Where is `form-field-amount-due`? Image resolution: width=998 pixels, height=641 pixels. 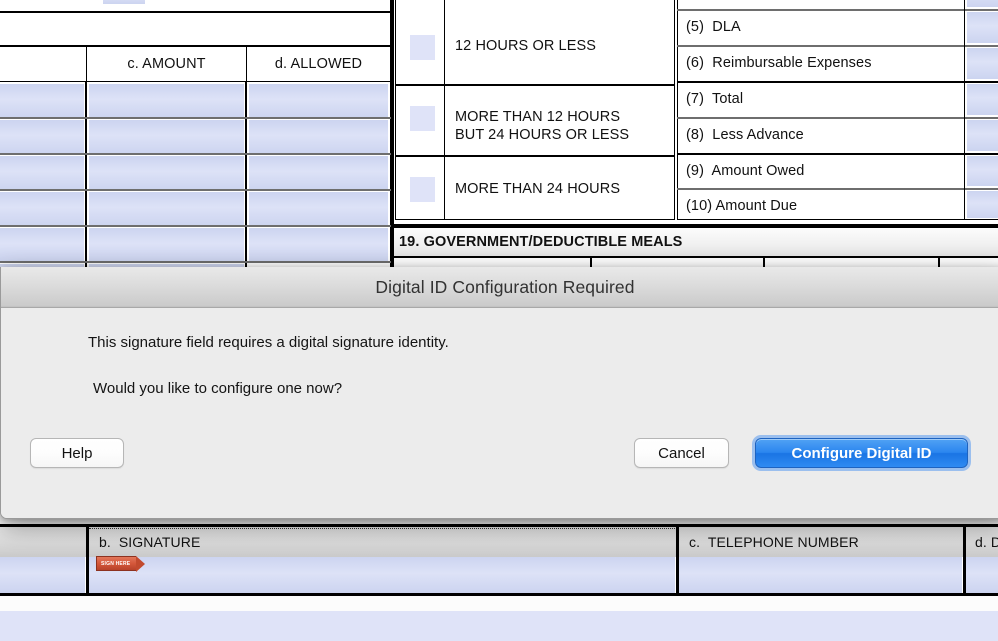 form-field-amount-due is located at coordinates (982, 204).